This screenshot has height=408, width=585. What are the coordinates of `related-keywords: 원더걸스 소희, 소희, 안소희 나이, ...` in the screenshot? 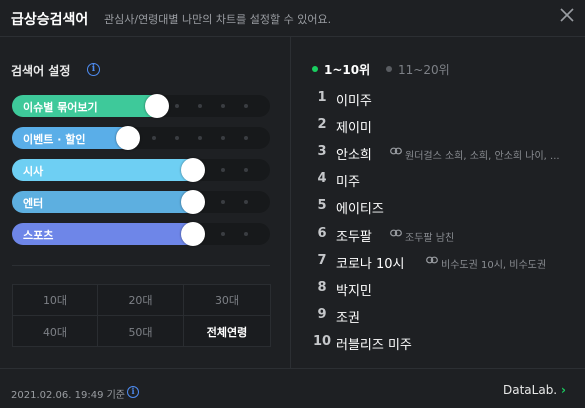 It's located at (482, 156).